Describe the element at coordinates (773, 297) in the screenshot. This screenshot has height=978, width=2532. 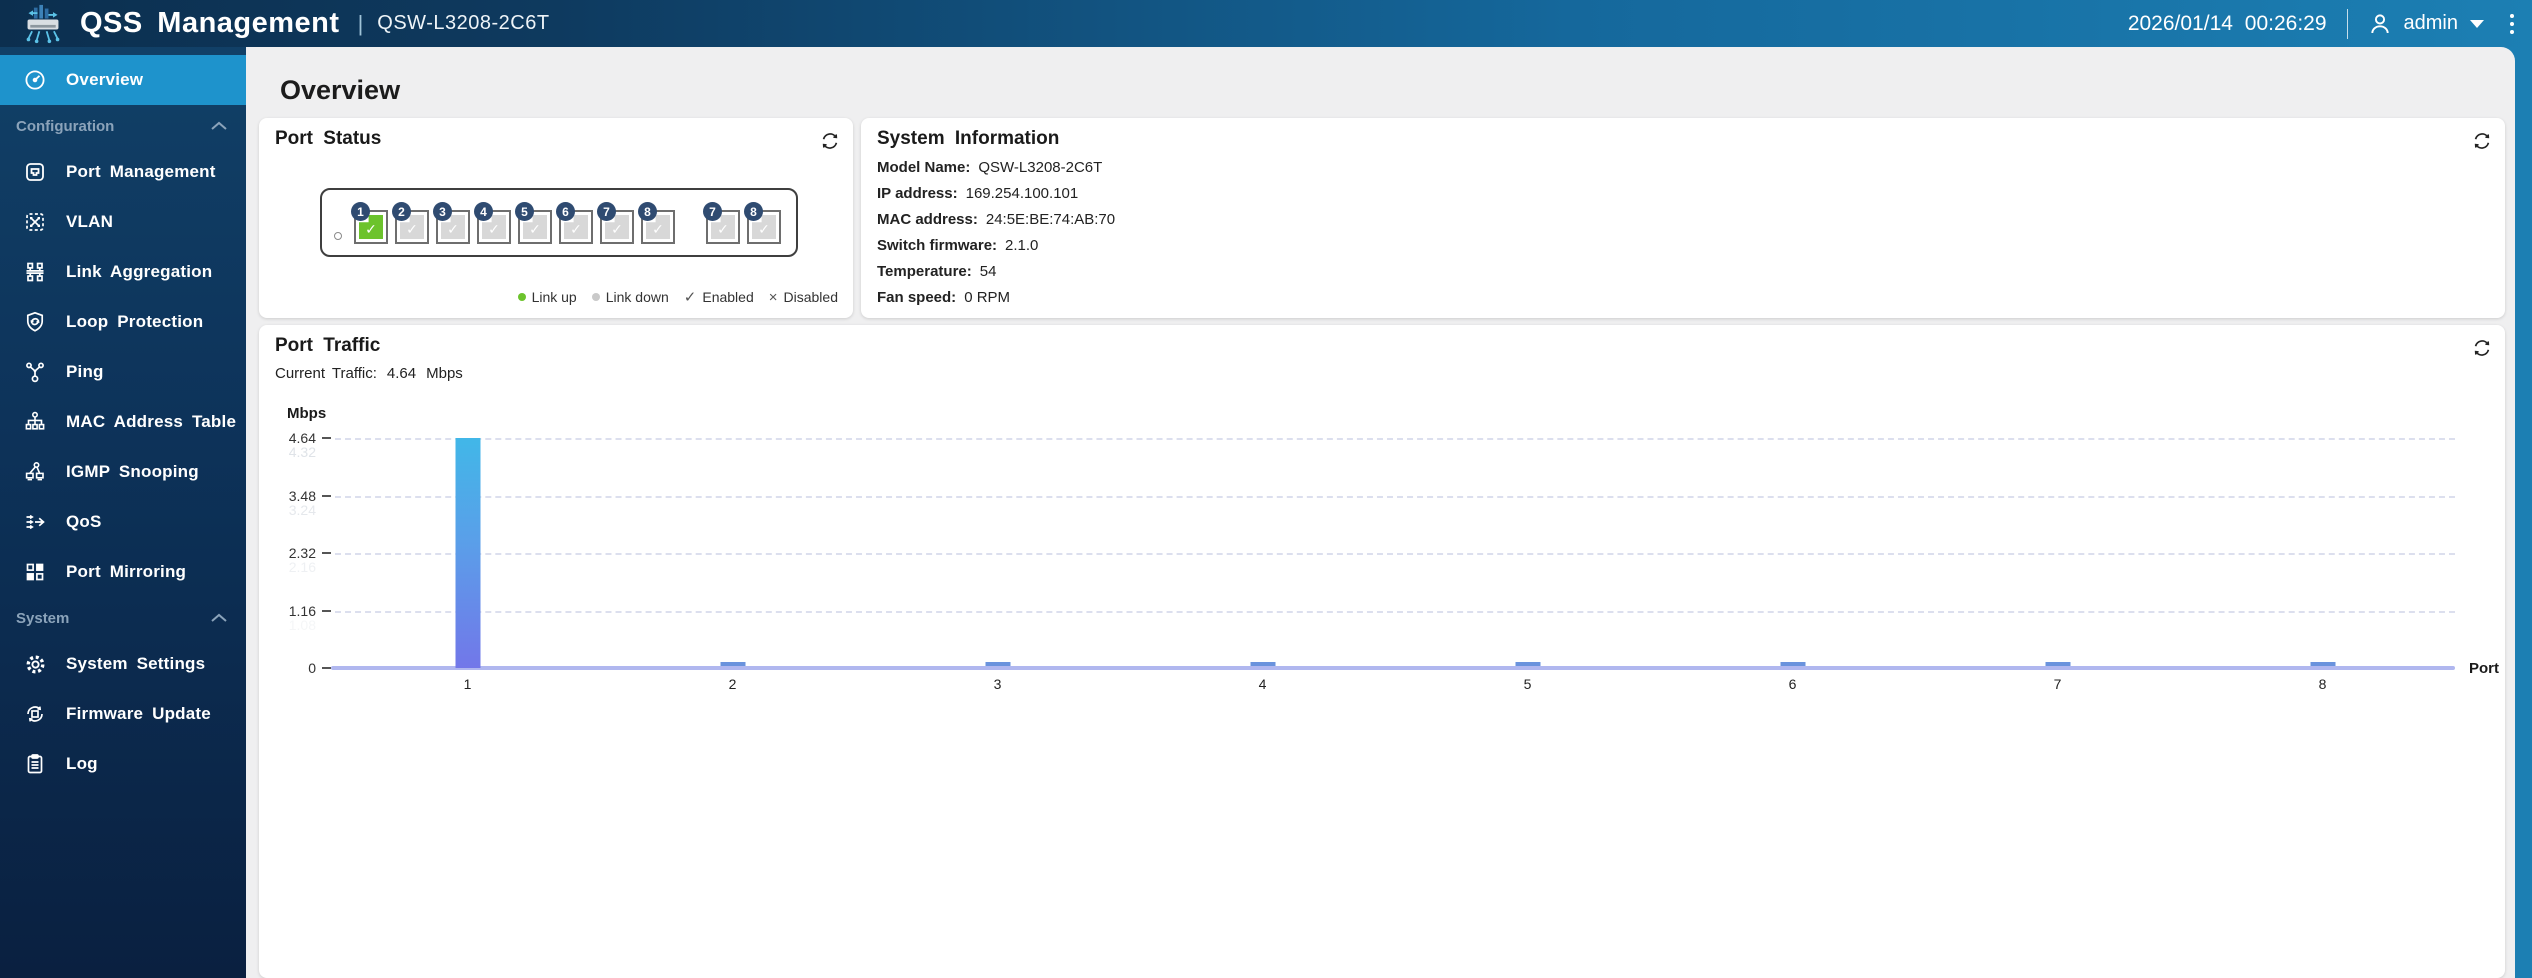
I see `cross-icon: ×` at that location.